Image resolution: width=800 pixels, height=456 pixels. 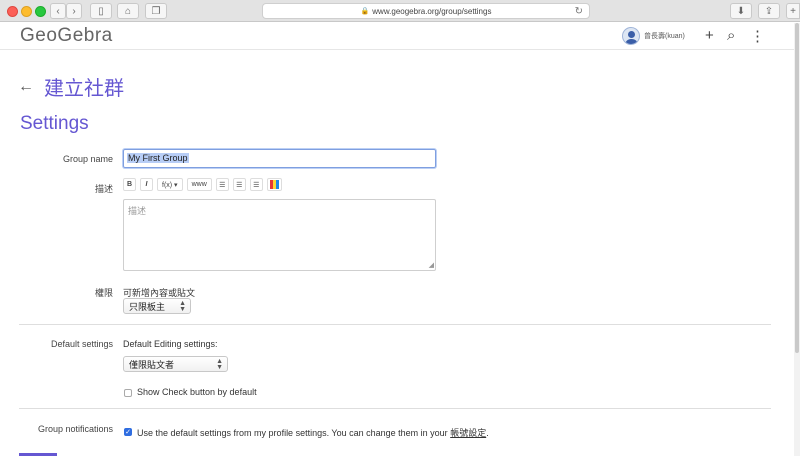 I want to click on downloads-button: ⬇, so click(x=741, y=11).